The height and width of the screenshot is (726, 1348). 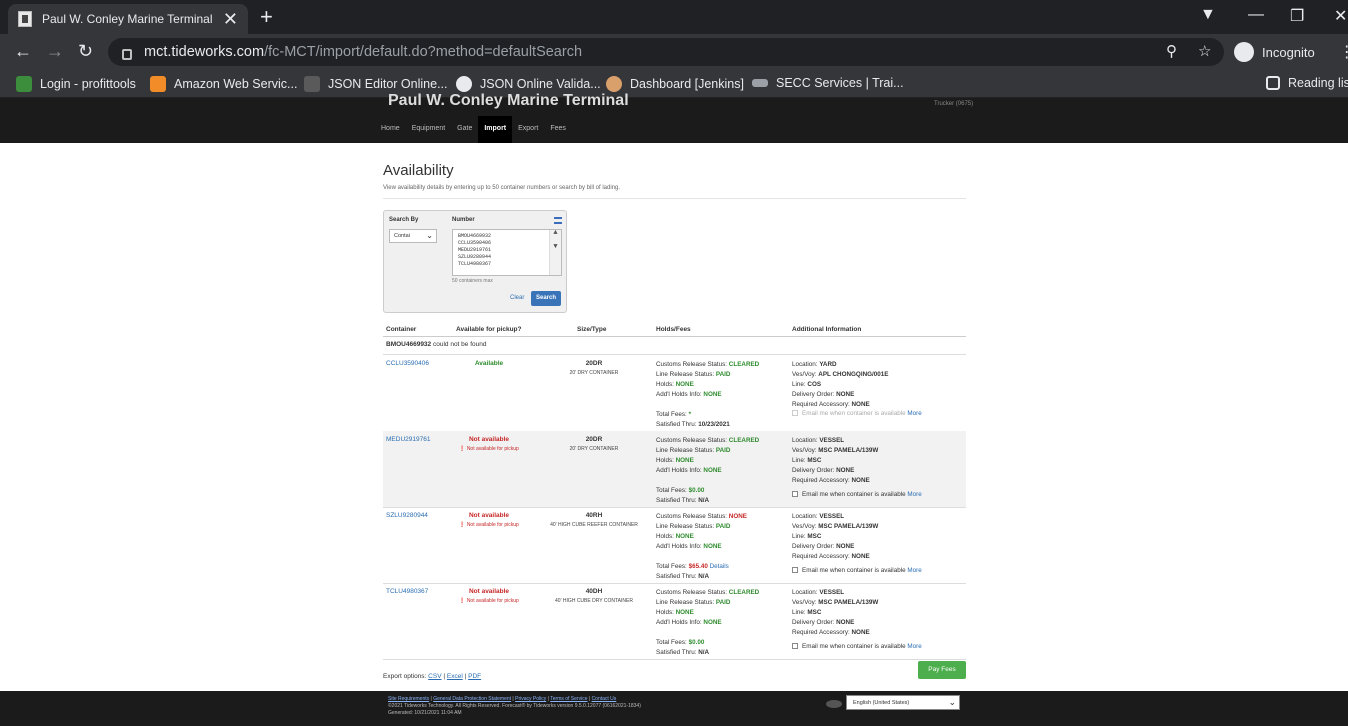 What do you see at coordinates (942, 670) in the screenshot?
I see `pay-fees-button: Pay Fees` at bounding box center [942, 670].